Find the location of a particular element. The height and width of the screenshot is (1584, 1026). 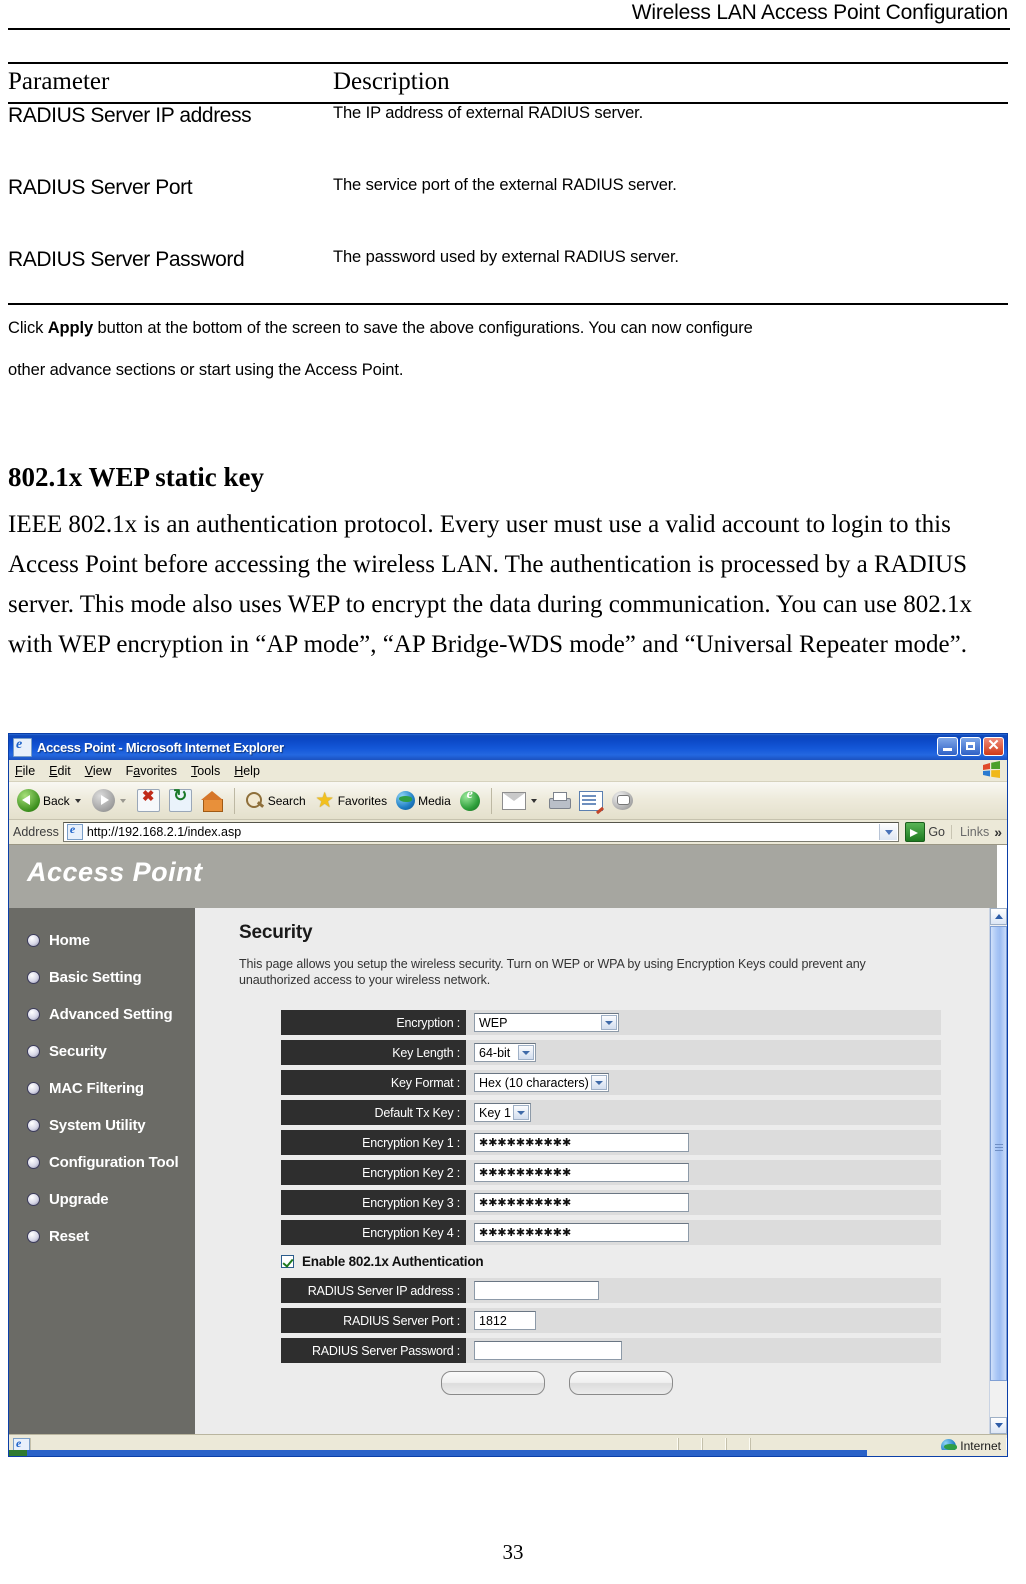

sidebar-item-system-utility: System Utility is located at coordinates (102, 1125).